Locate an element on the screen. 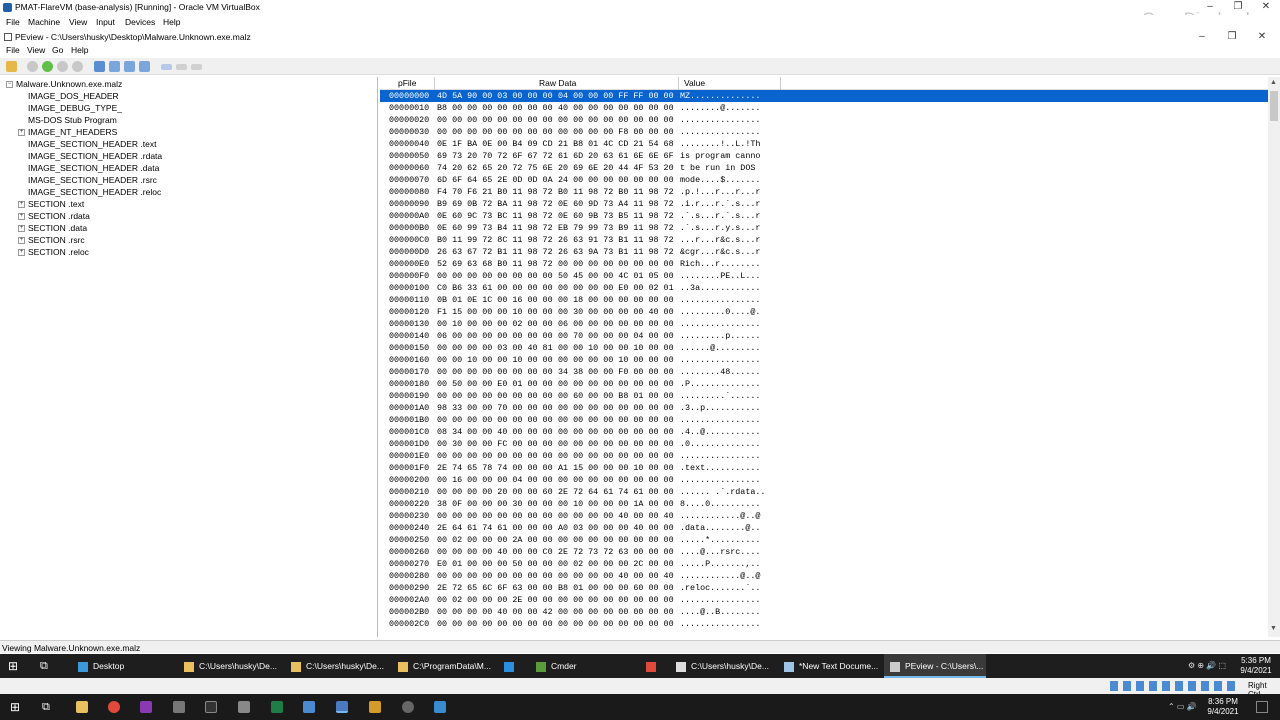  vbox-menu-devices: Devices is located at coordinates (140, 22).